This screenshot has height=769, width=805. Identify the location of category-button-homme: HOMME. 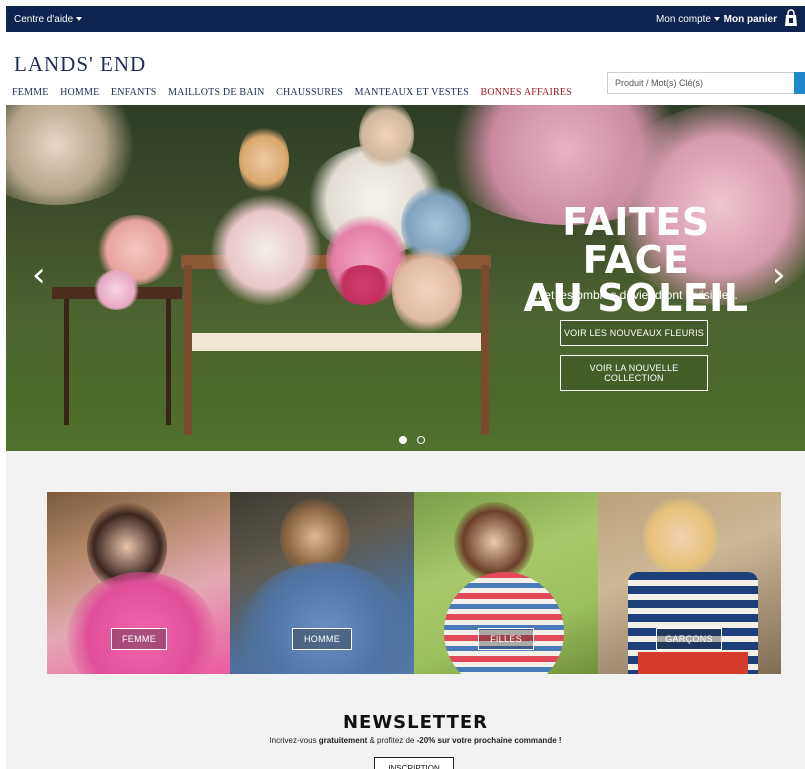
(322, 639).